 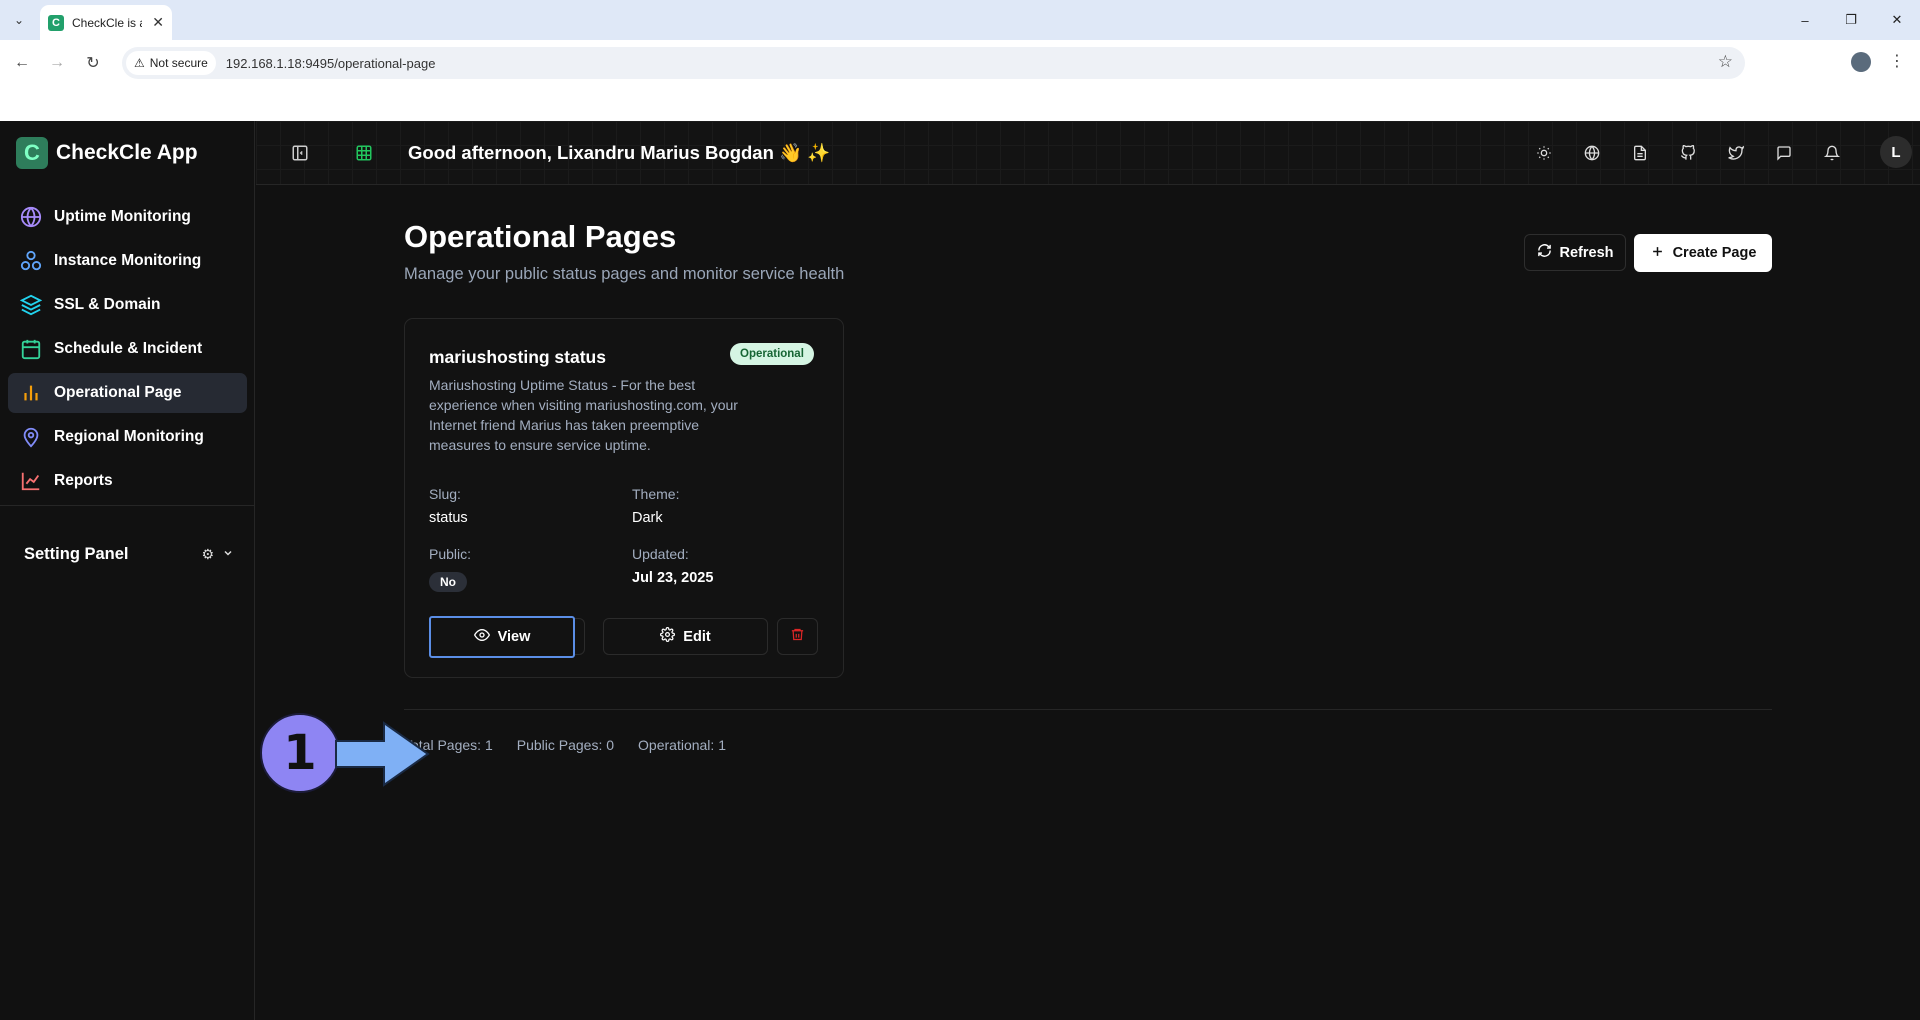 I want to click on brand-name: CheckCle App, so click(x=127, y=152).